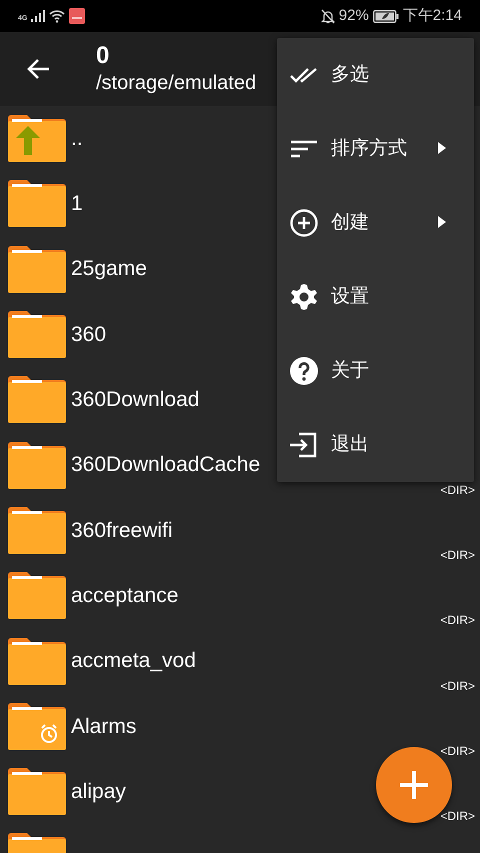 The width and height of the screenshot is (480, 853). What do you see at coordinates (103, 56) in the screenshot?
I see `folder-title: 0` at bounding box center [103, 56].